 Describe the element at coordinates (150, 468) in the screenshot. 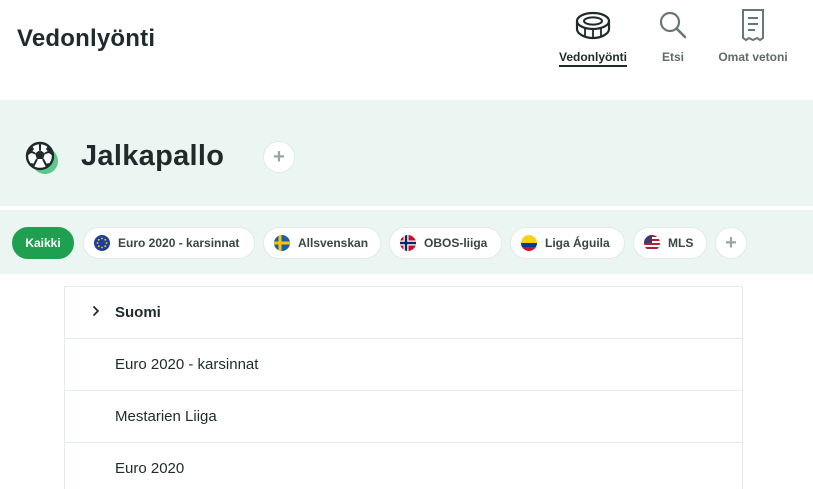

I see `list-item-label: Euro 2020` at that location.